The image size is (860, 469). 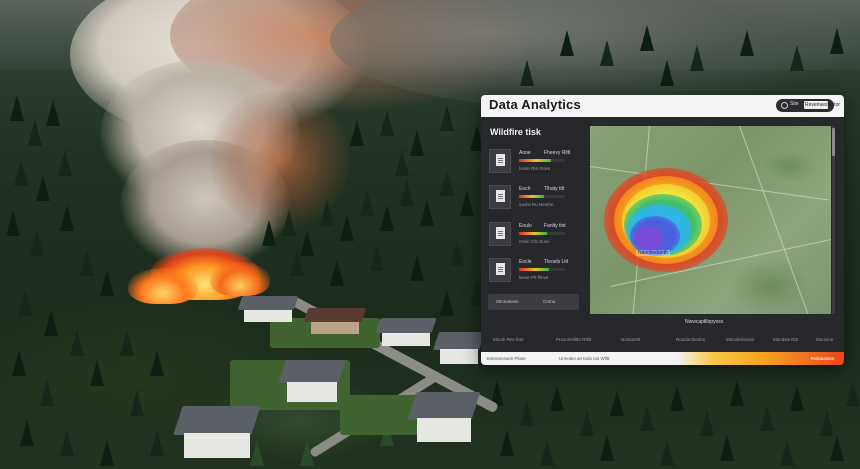 What do you see at coordinates (784, 105) in the screenshot?
I see `search-icon` at bounding box center [784, 105].